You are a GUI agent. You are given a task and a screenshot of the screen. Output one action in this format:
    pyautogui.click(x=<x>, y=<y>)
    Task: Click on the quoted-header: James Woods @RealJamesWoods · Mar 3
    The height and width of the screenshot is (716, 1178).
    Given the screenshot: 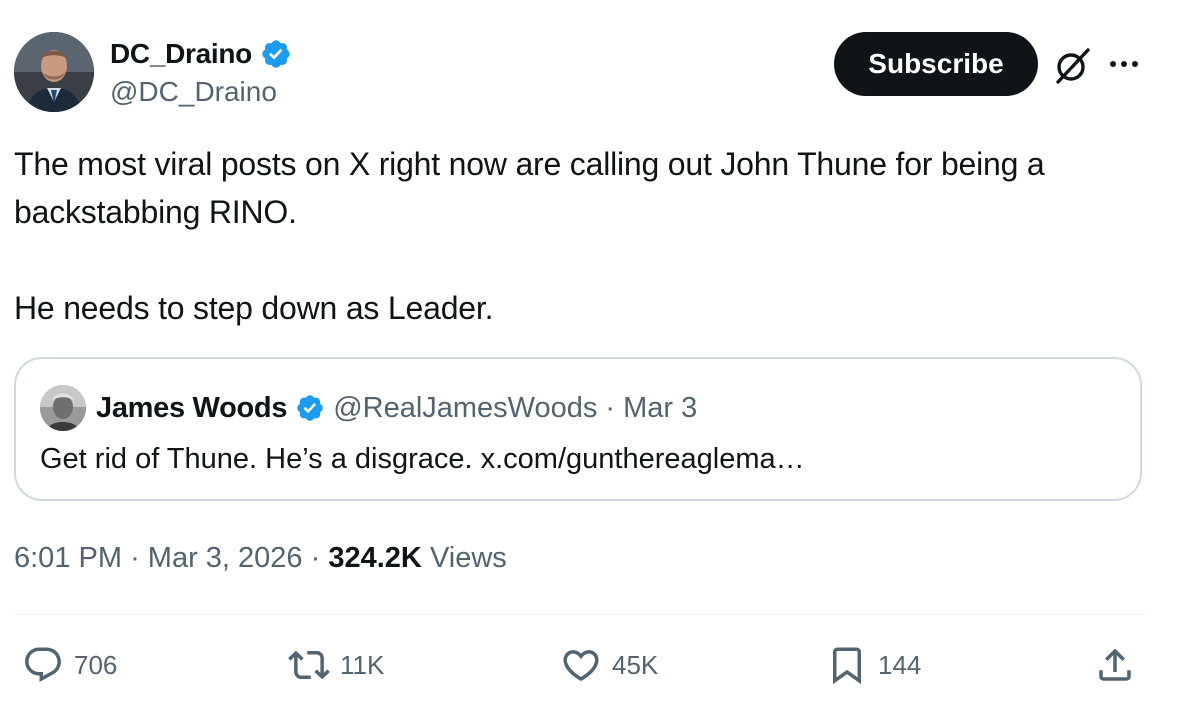 What is the action you would take?
    pyautogui.click(x=396, y=408)
    